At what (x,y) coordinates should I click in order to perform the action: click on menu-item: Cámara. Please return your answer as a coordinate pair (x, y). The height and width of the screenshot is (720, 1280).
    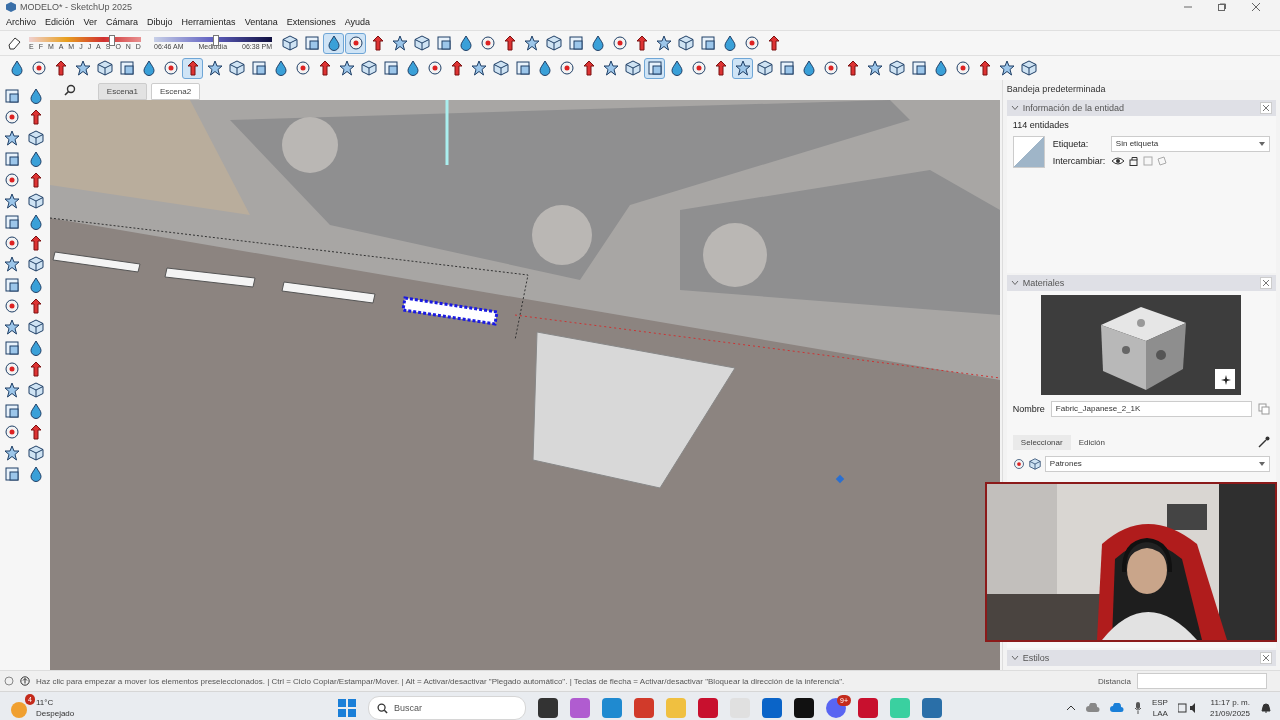
    Looking at the image, I should click on (122, 22).